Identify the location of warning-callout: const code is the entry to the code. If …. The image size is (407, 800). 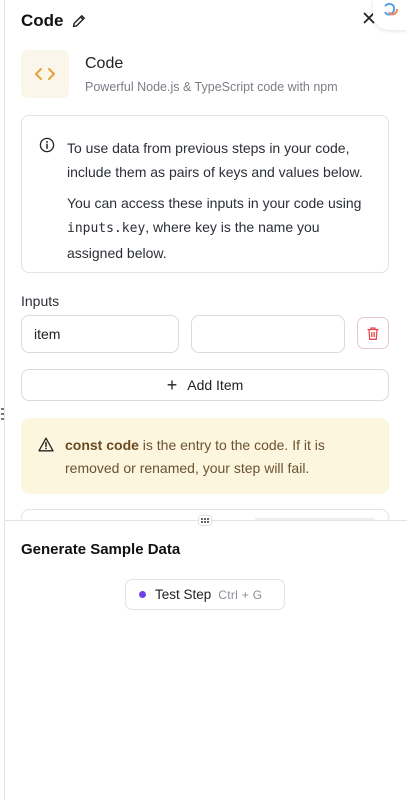
(205, 456).